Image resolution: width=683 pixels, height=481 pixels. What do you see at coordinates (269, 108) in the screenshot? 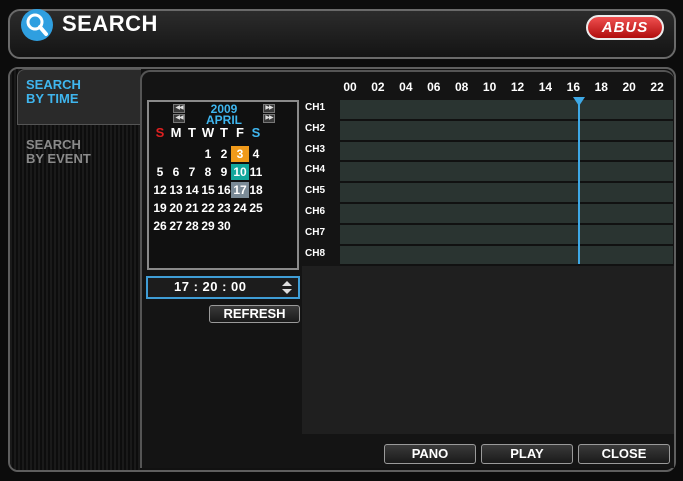
I see `next-year-button: ▶▶` at bounding box center [269, 108].